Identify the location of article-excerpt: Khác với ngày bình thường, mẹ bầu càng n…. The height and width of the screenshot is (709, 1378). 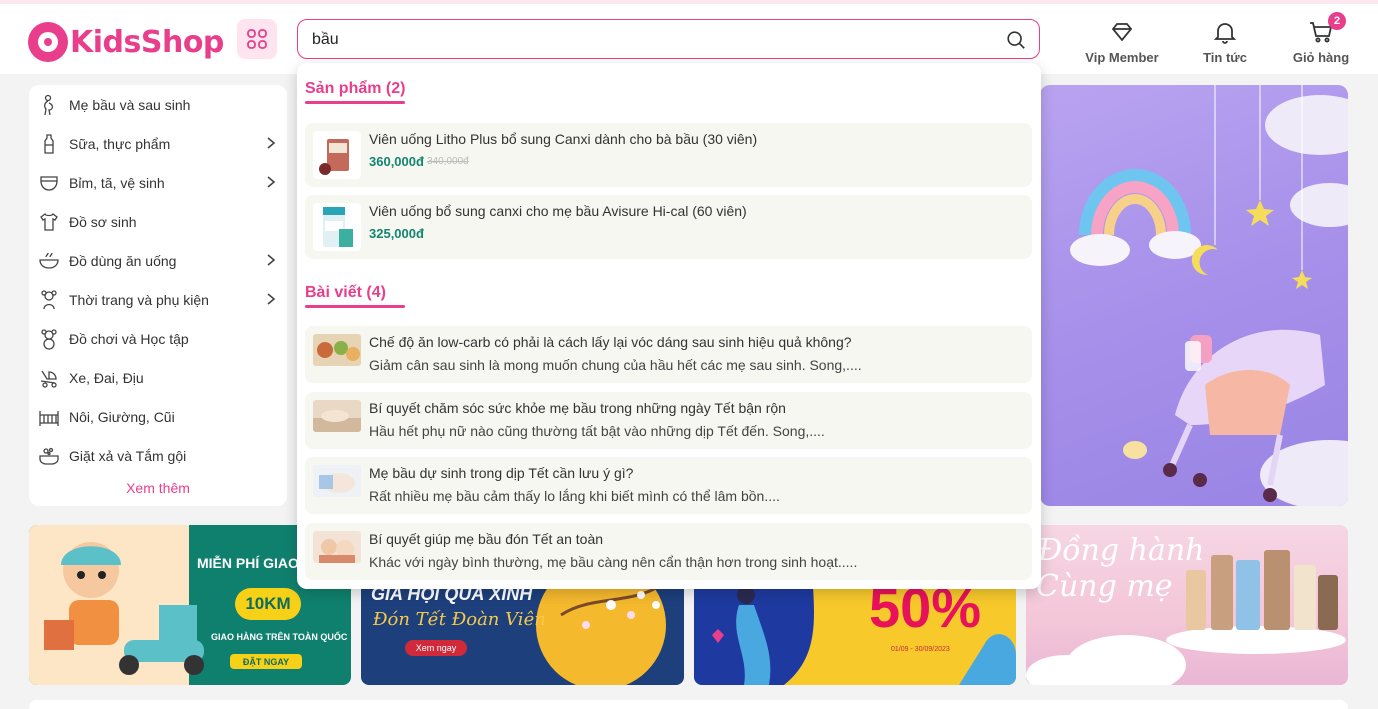
(613, 562).